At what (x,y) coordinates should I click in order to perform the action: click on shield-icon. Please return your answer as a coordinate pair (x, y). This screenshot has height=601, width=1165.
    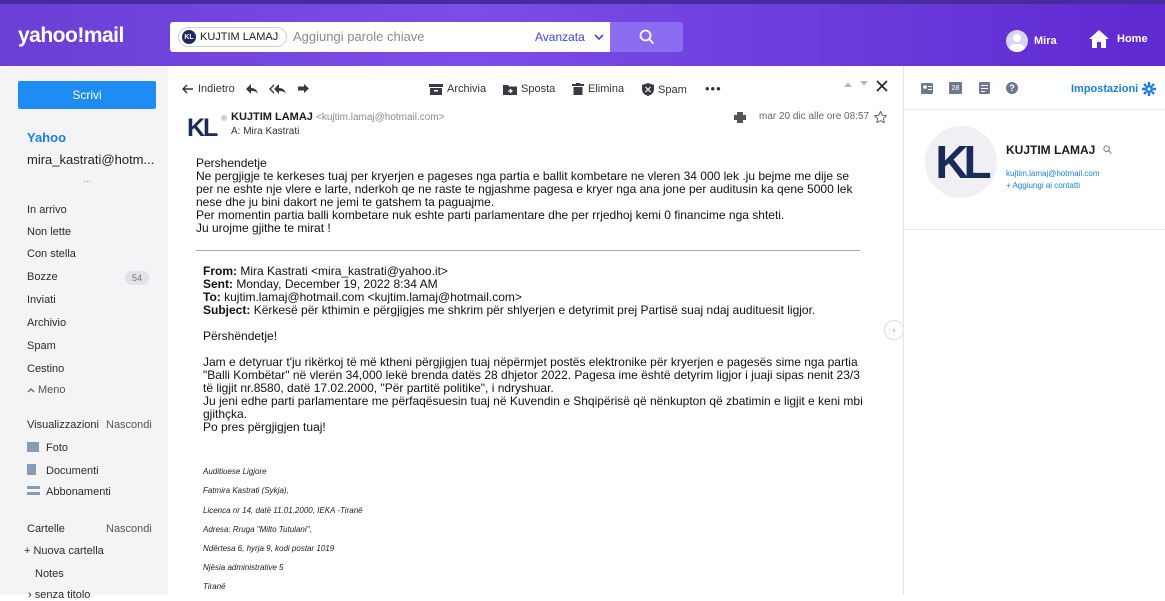
    Looking at the image, I should click on (648, 89).